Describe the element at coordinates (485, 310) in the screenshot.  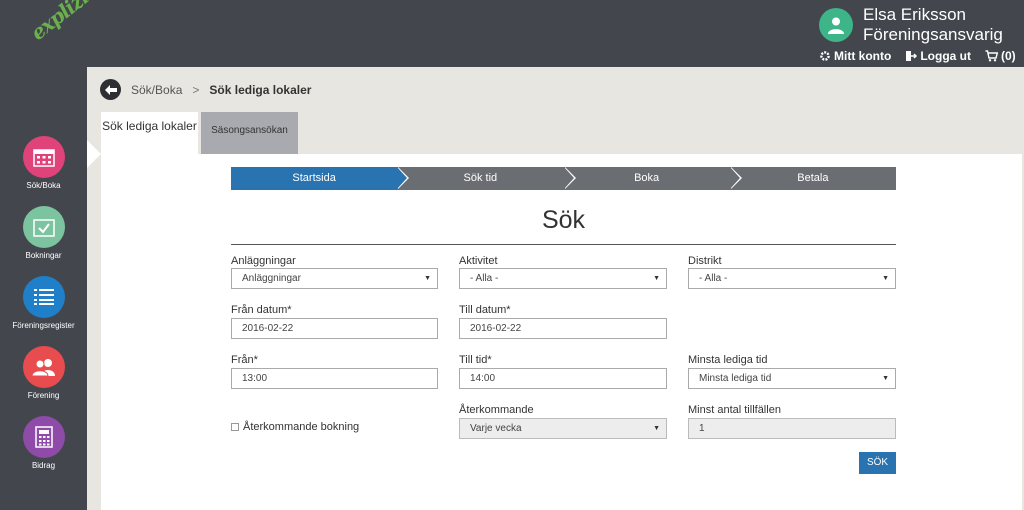
I see `till-datum-label: Till datum*` at that location.